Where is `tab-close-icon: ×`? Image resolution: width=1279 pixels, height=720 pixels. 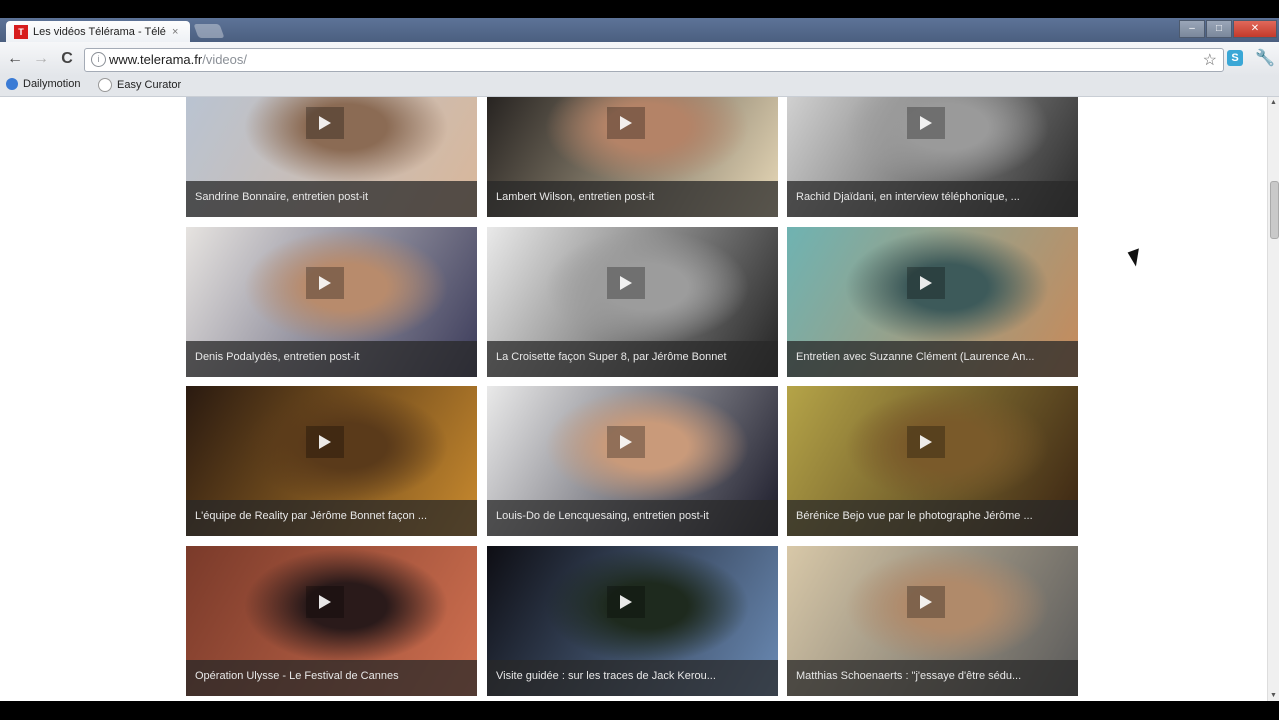
tab-close-icon: × is located at coordinates (175, 32).